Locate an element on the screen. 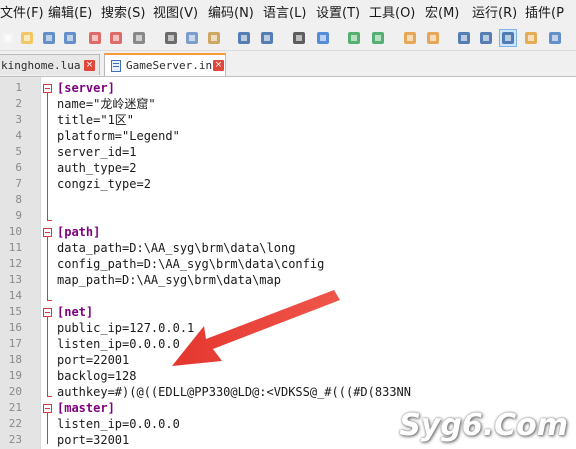  code-line: 11 data_path=D:\AA_syg\brm\data\long is located at coordinates (288, 248).